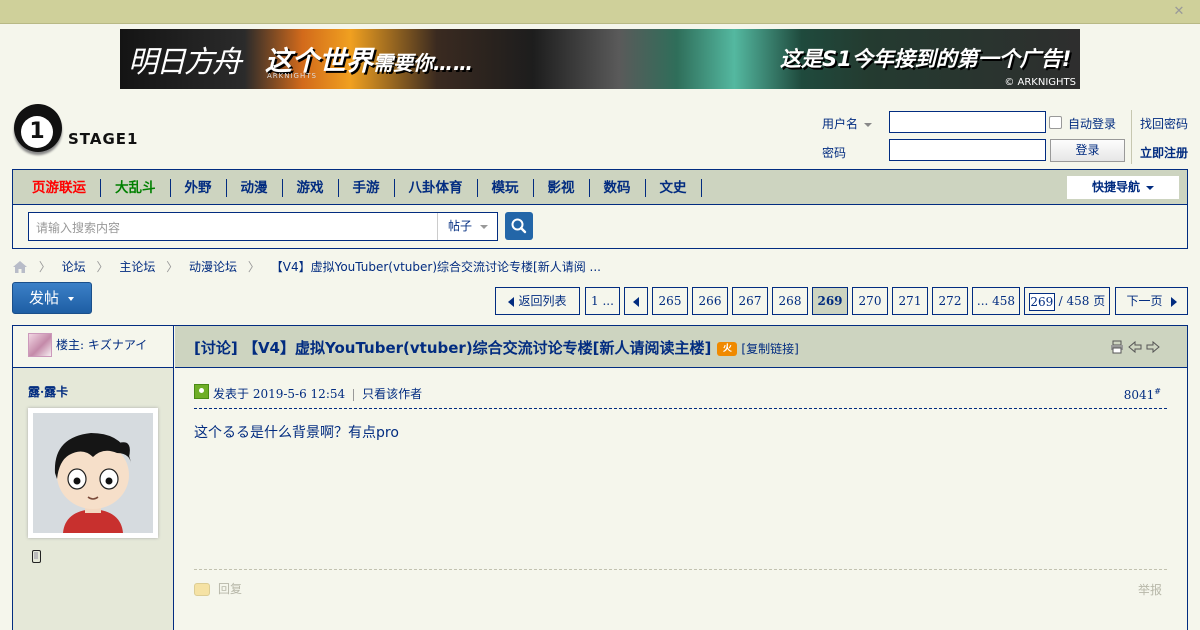  Describe the element at coordinates (511, 301) in the screenshot. I see `triangle-left-icon` at that location.